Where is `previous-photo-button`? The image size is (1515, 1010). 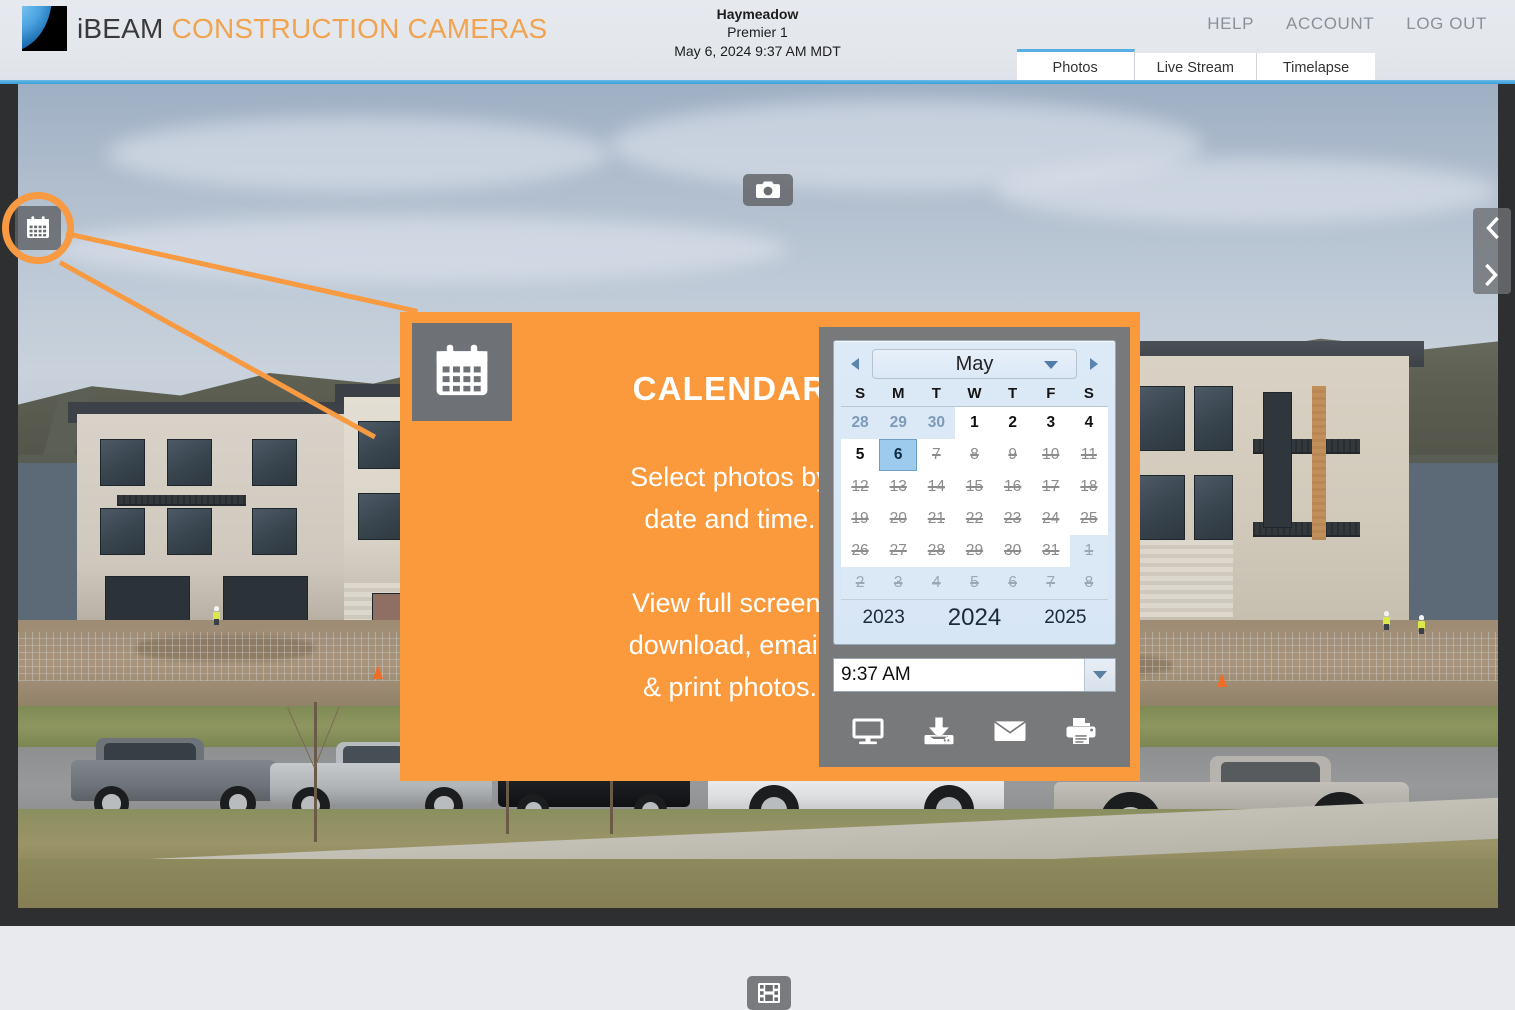 previous-photo-button is located at coordinates (1492, 227).